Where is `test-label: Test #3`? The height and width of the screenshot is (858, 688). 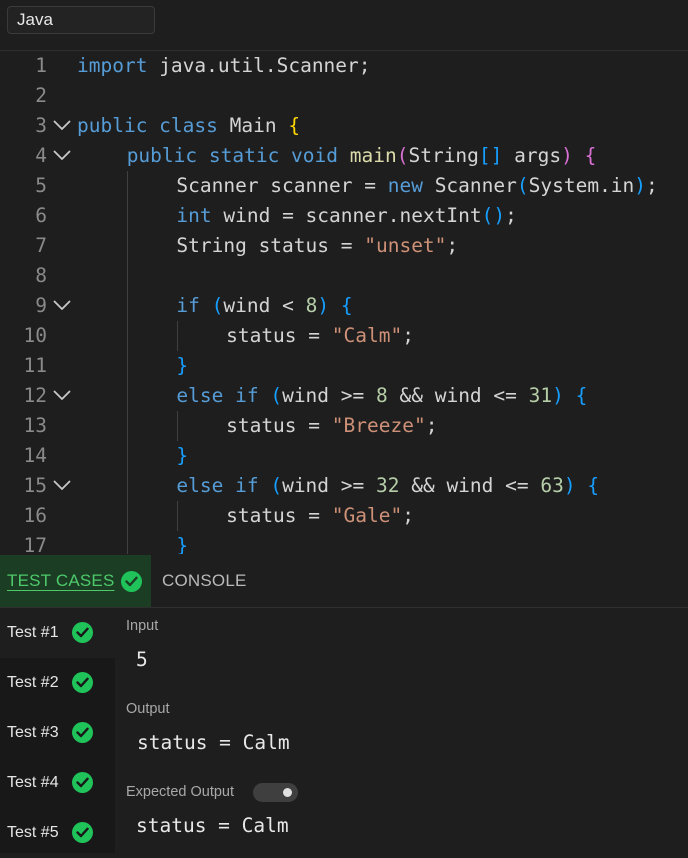
test-label: Test #3 is located at coordinates (33, 732).